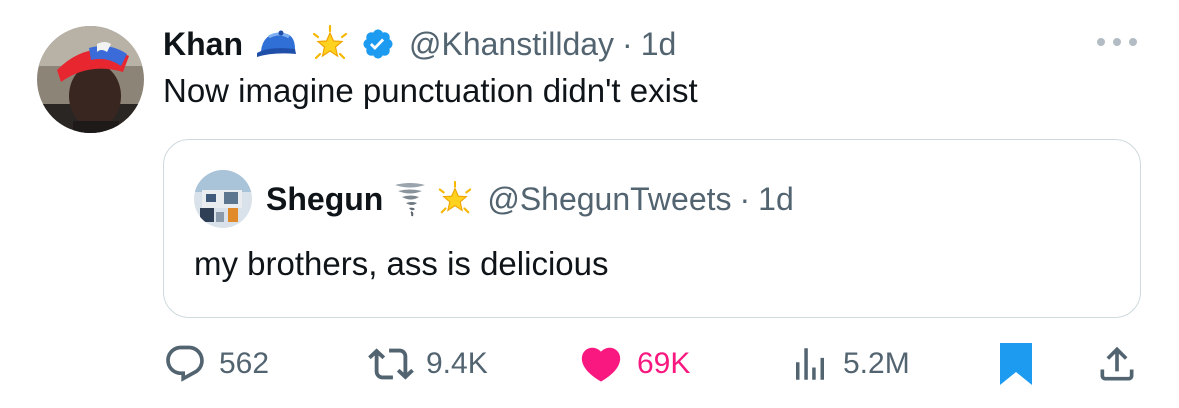  What do you see at coordinates (457, 363) in the screenshot?
I see `repost-count: 9.4K` at bounding box center [457, 363].